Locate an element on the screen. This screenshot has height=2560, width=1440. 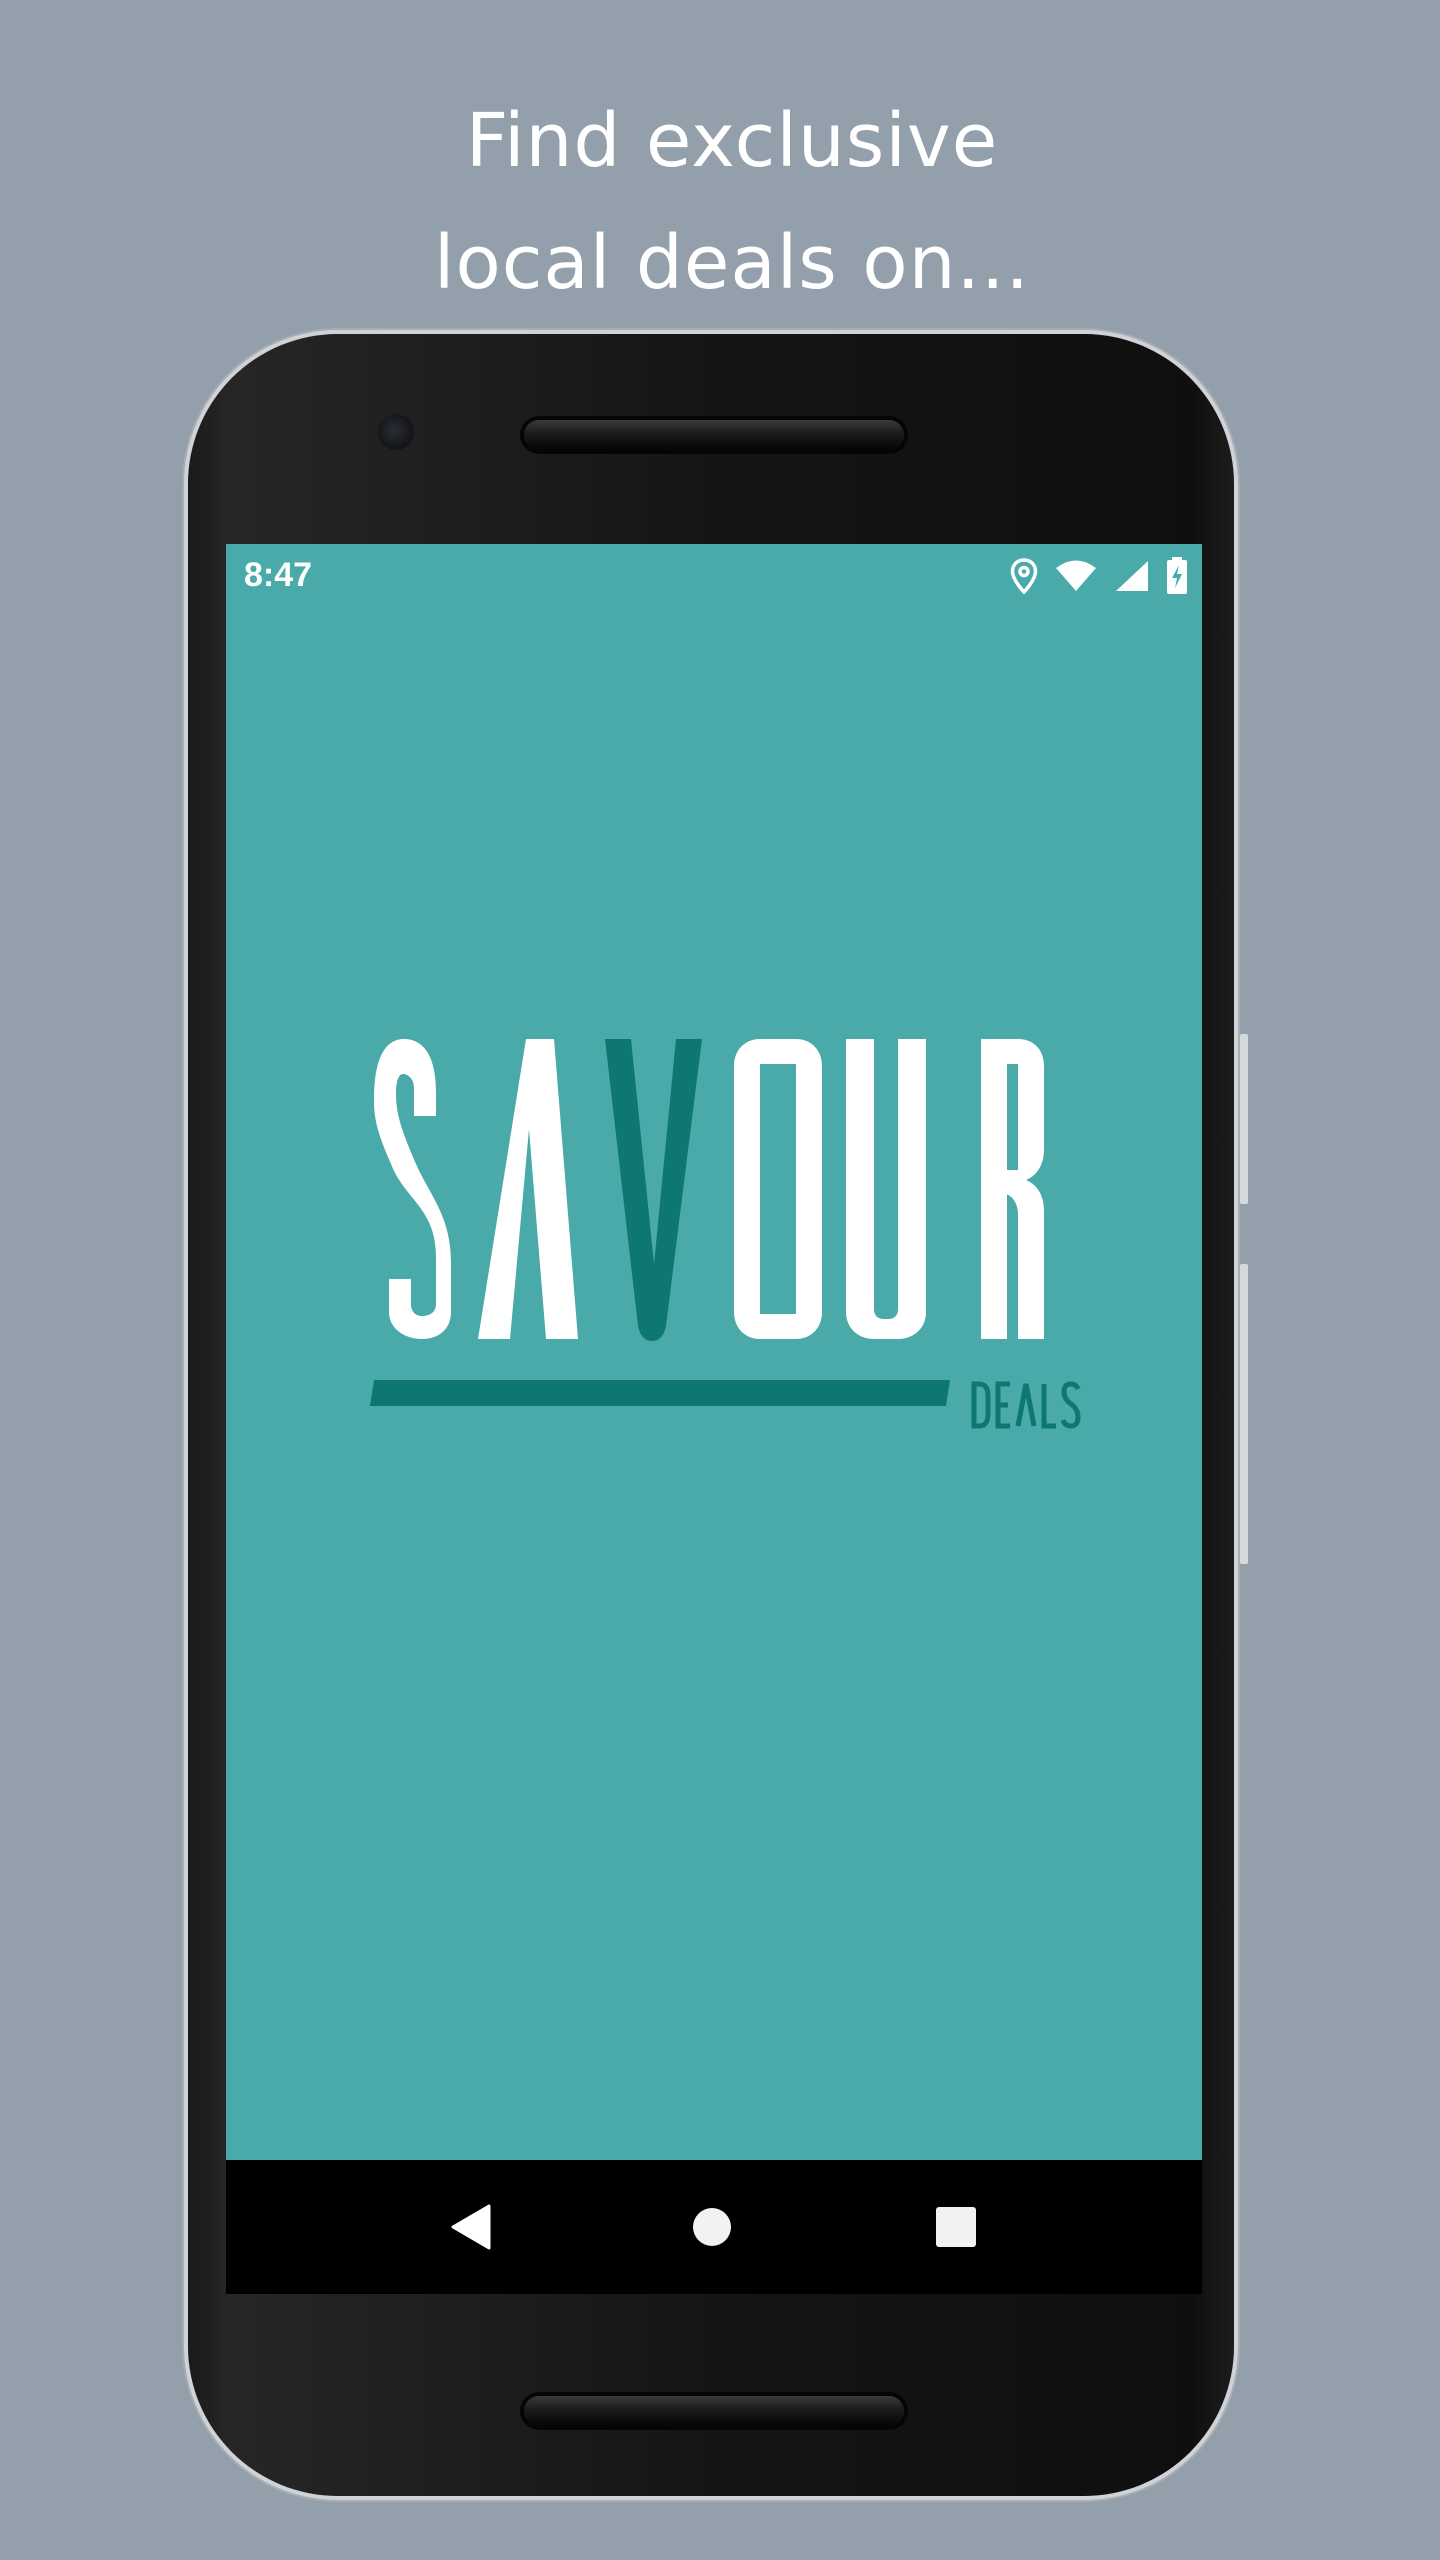
home-icon is located at coordinates (712, 2227).